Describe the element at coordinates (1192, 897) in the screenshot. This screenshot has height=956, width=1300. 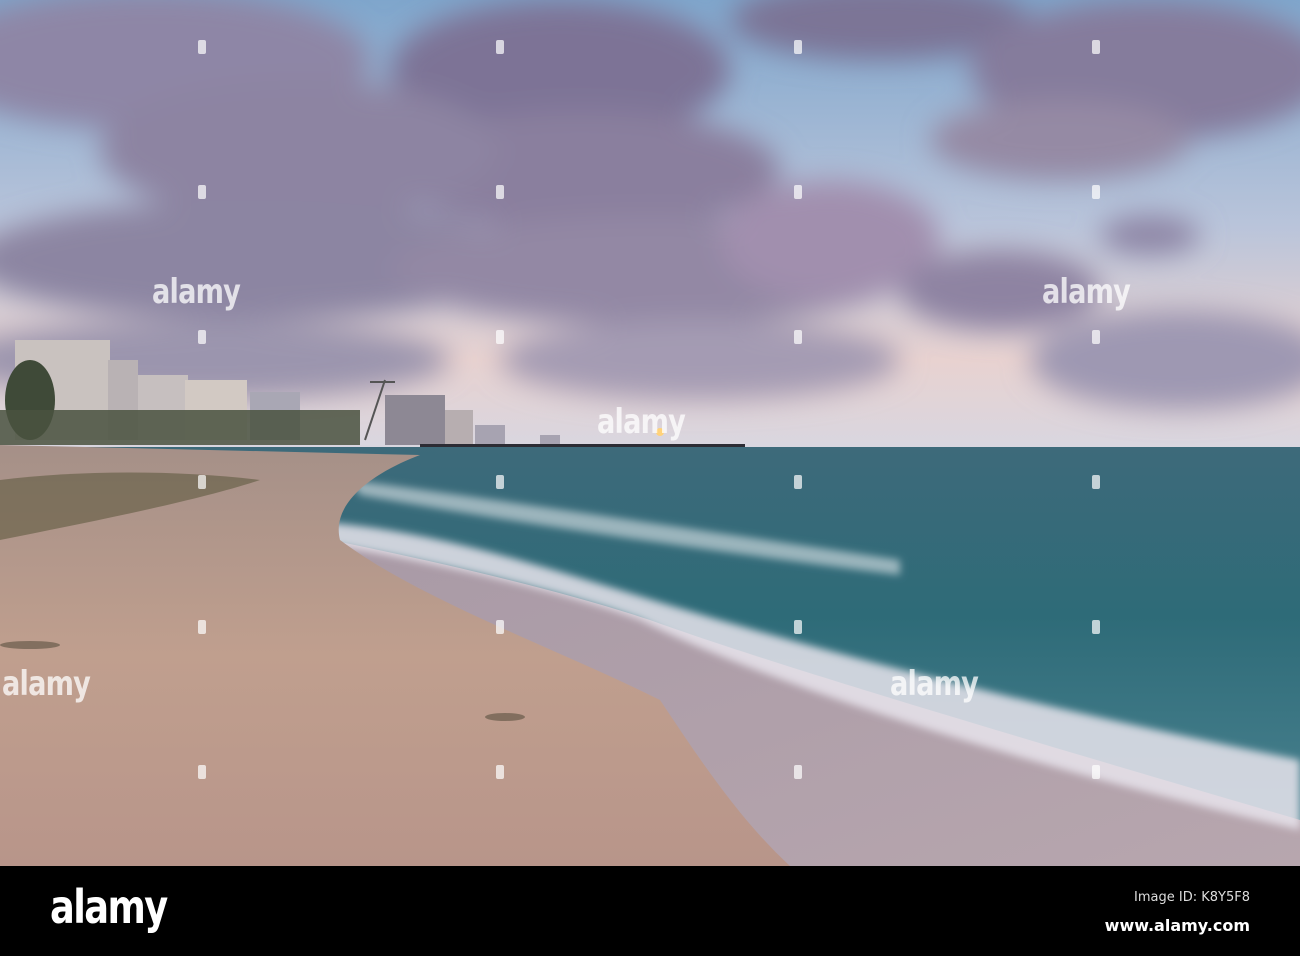
I see `image-id: Image ID: K8Y5F8` at that location.